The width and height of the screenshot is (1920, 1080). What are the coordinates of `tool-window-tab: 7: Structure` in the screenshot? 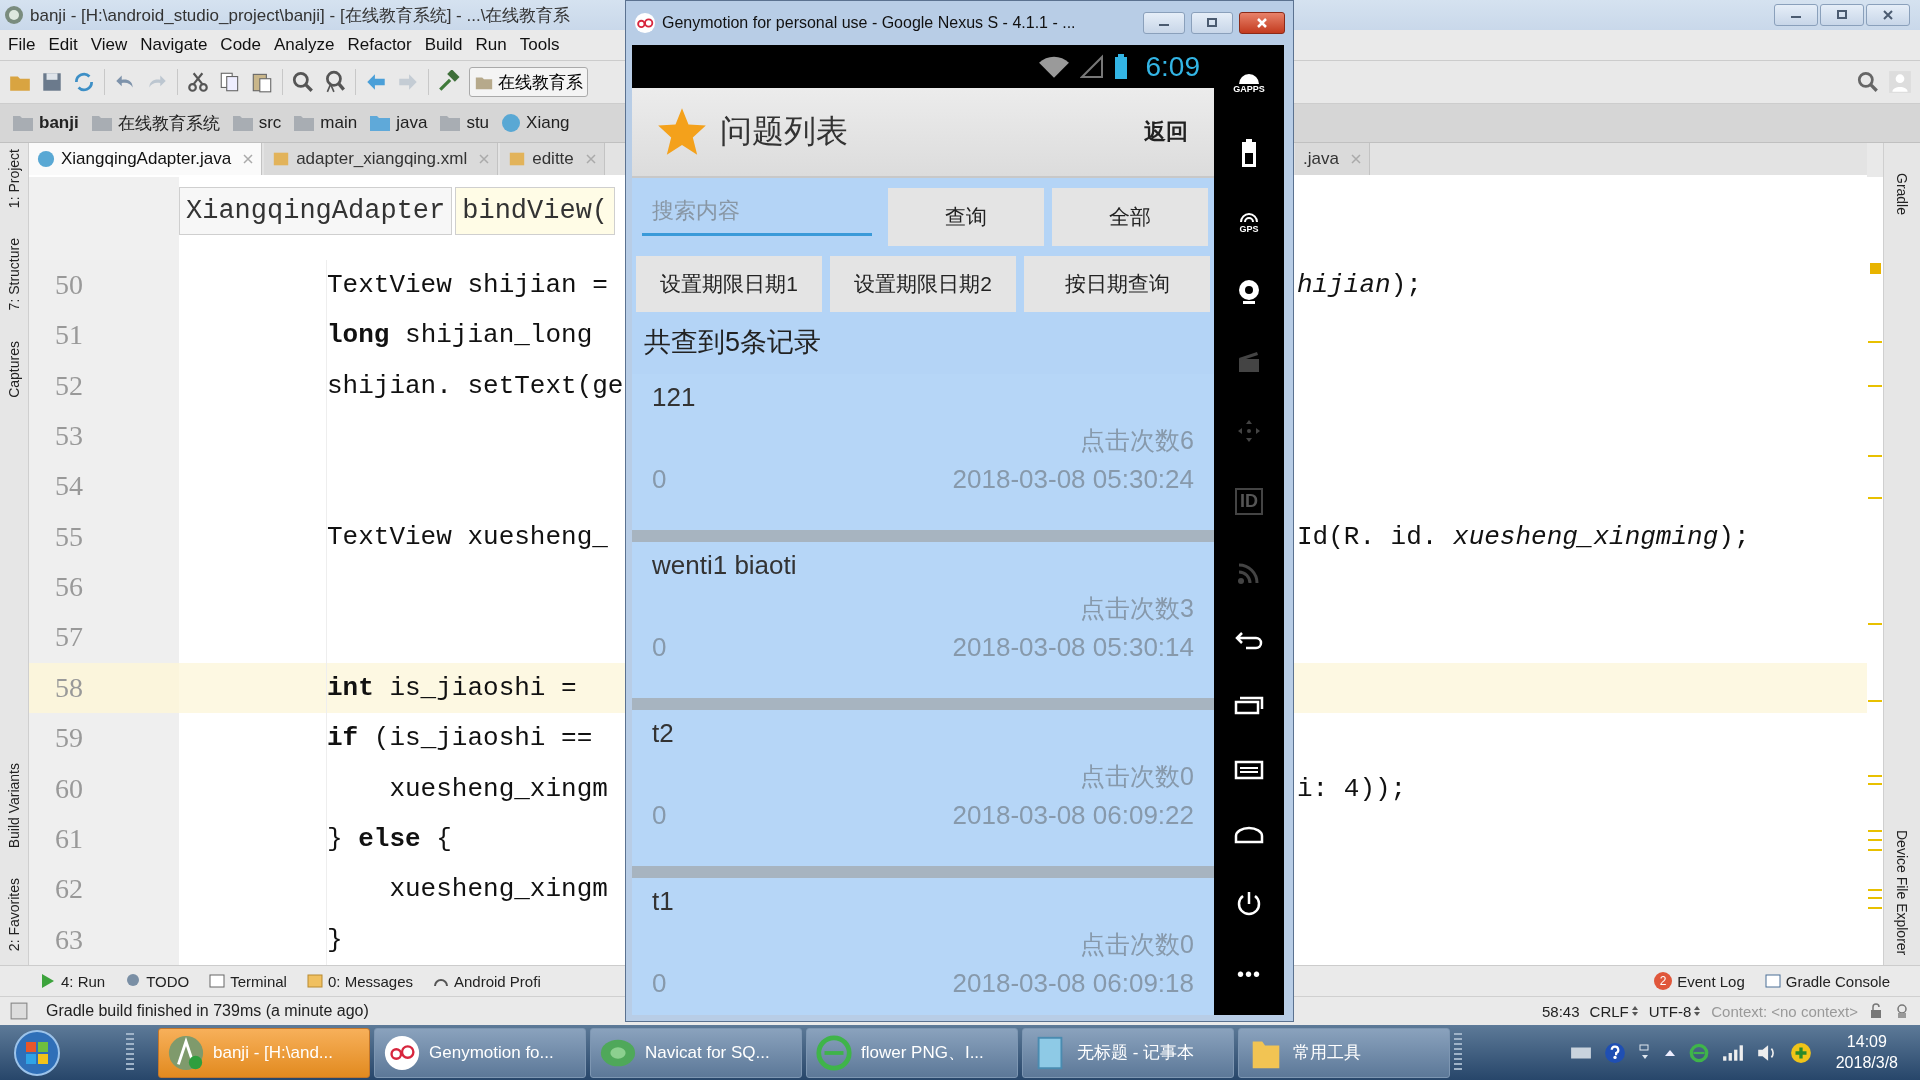 It's located at (14, 274).